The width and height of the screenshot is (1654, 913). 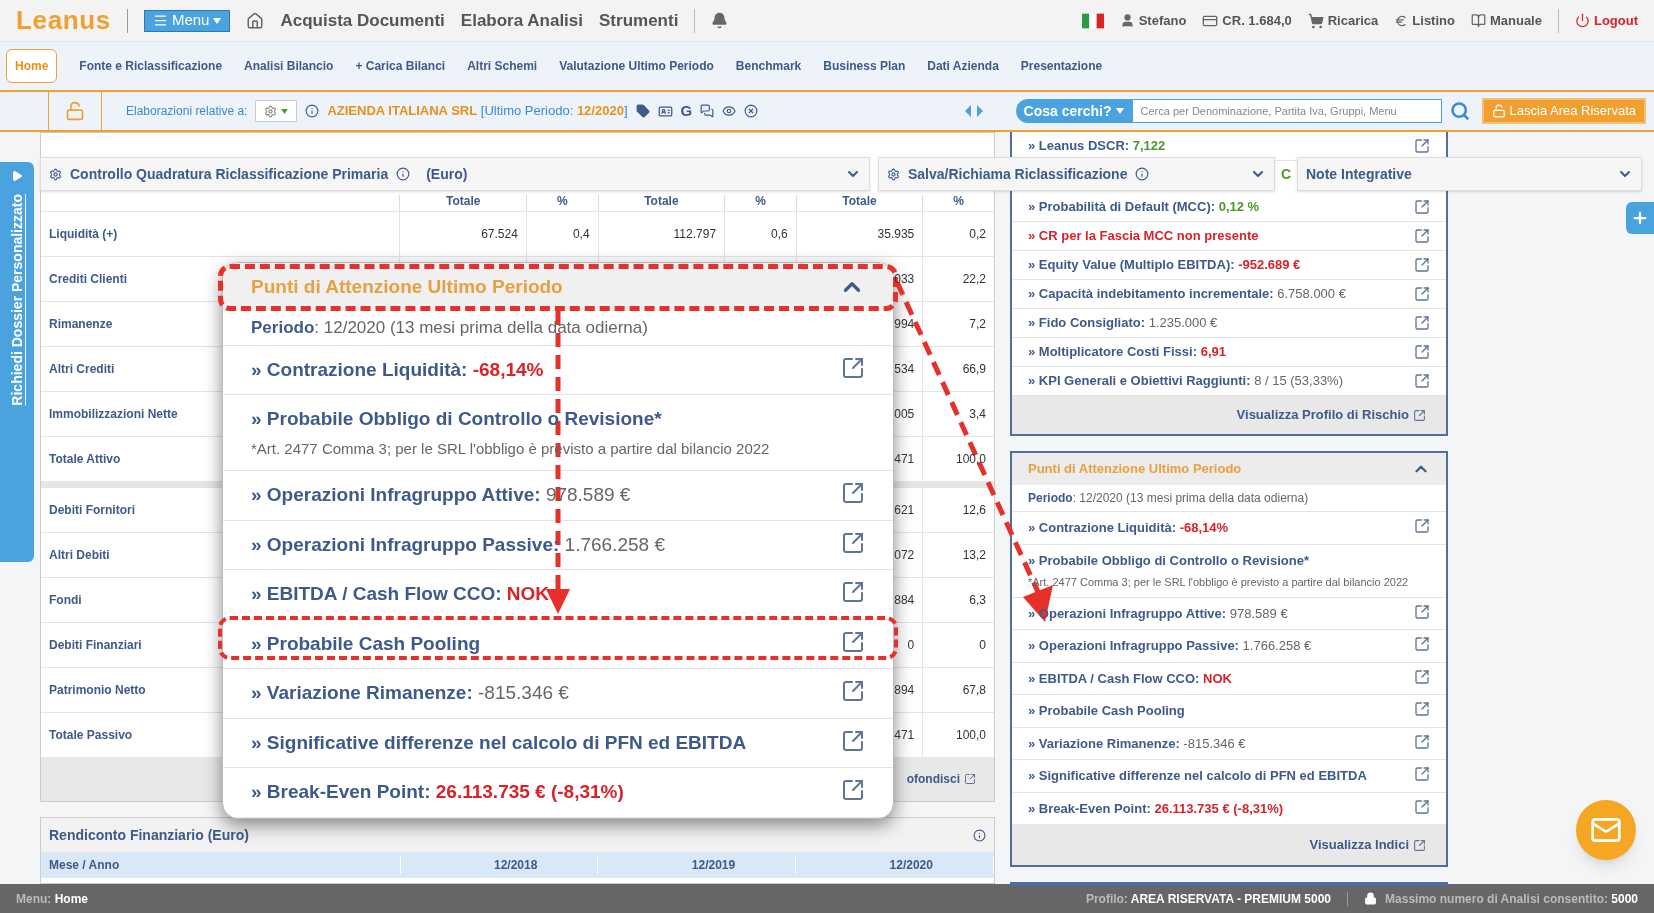 I want to click on indicator-text: » Probabile Obbligo di Controllo o Revisione*, so click(x=456, y=418).